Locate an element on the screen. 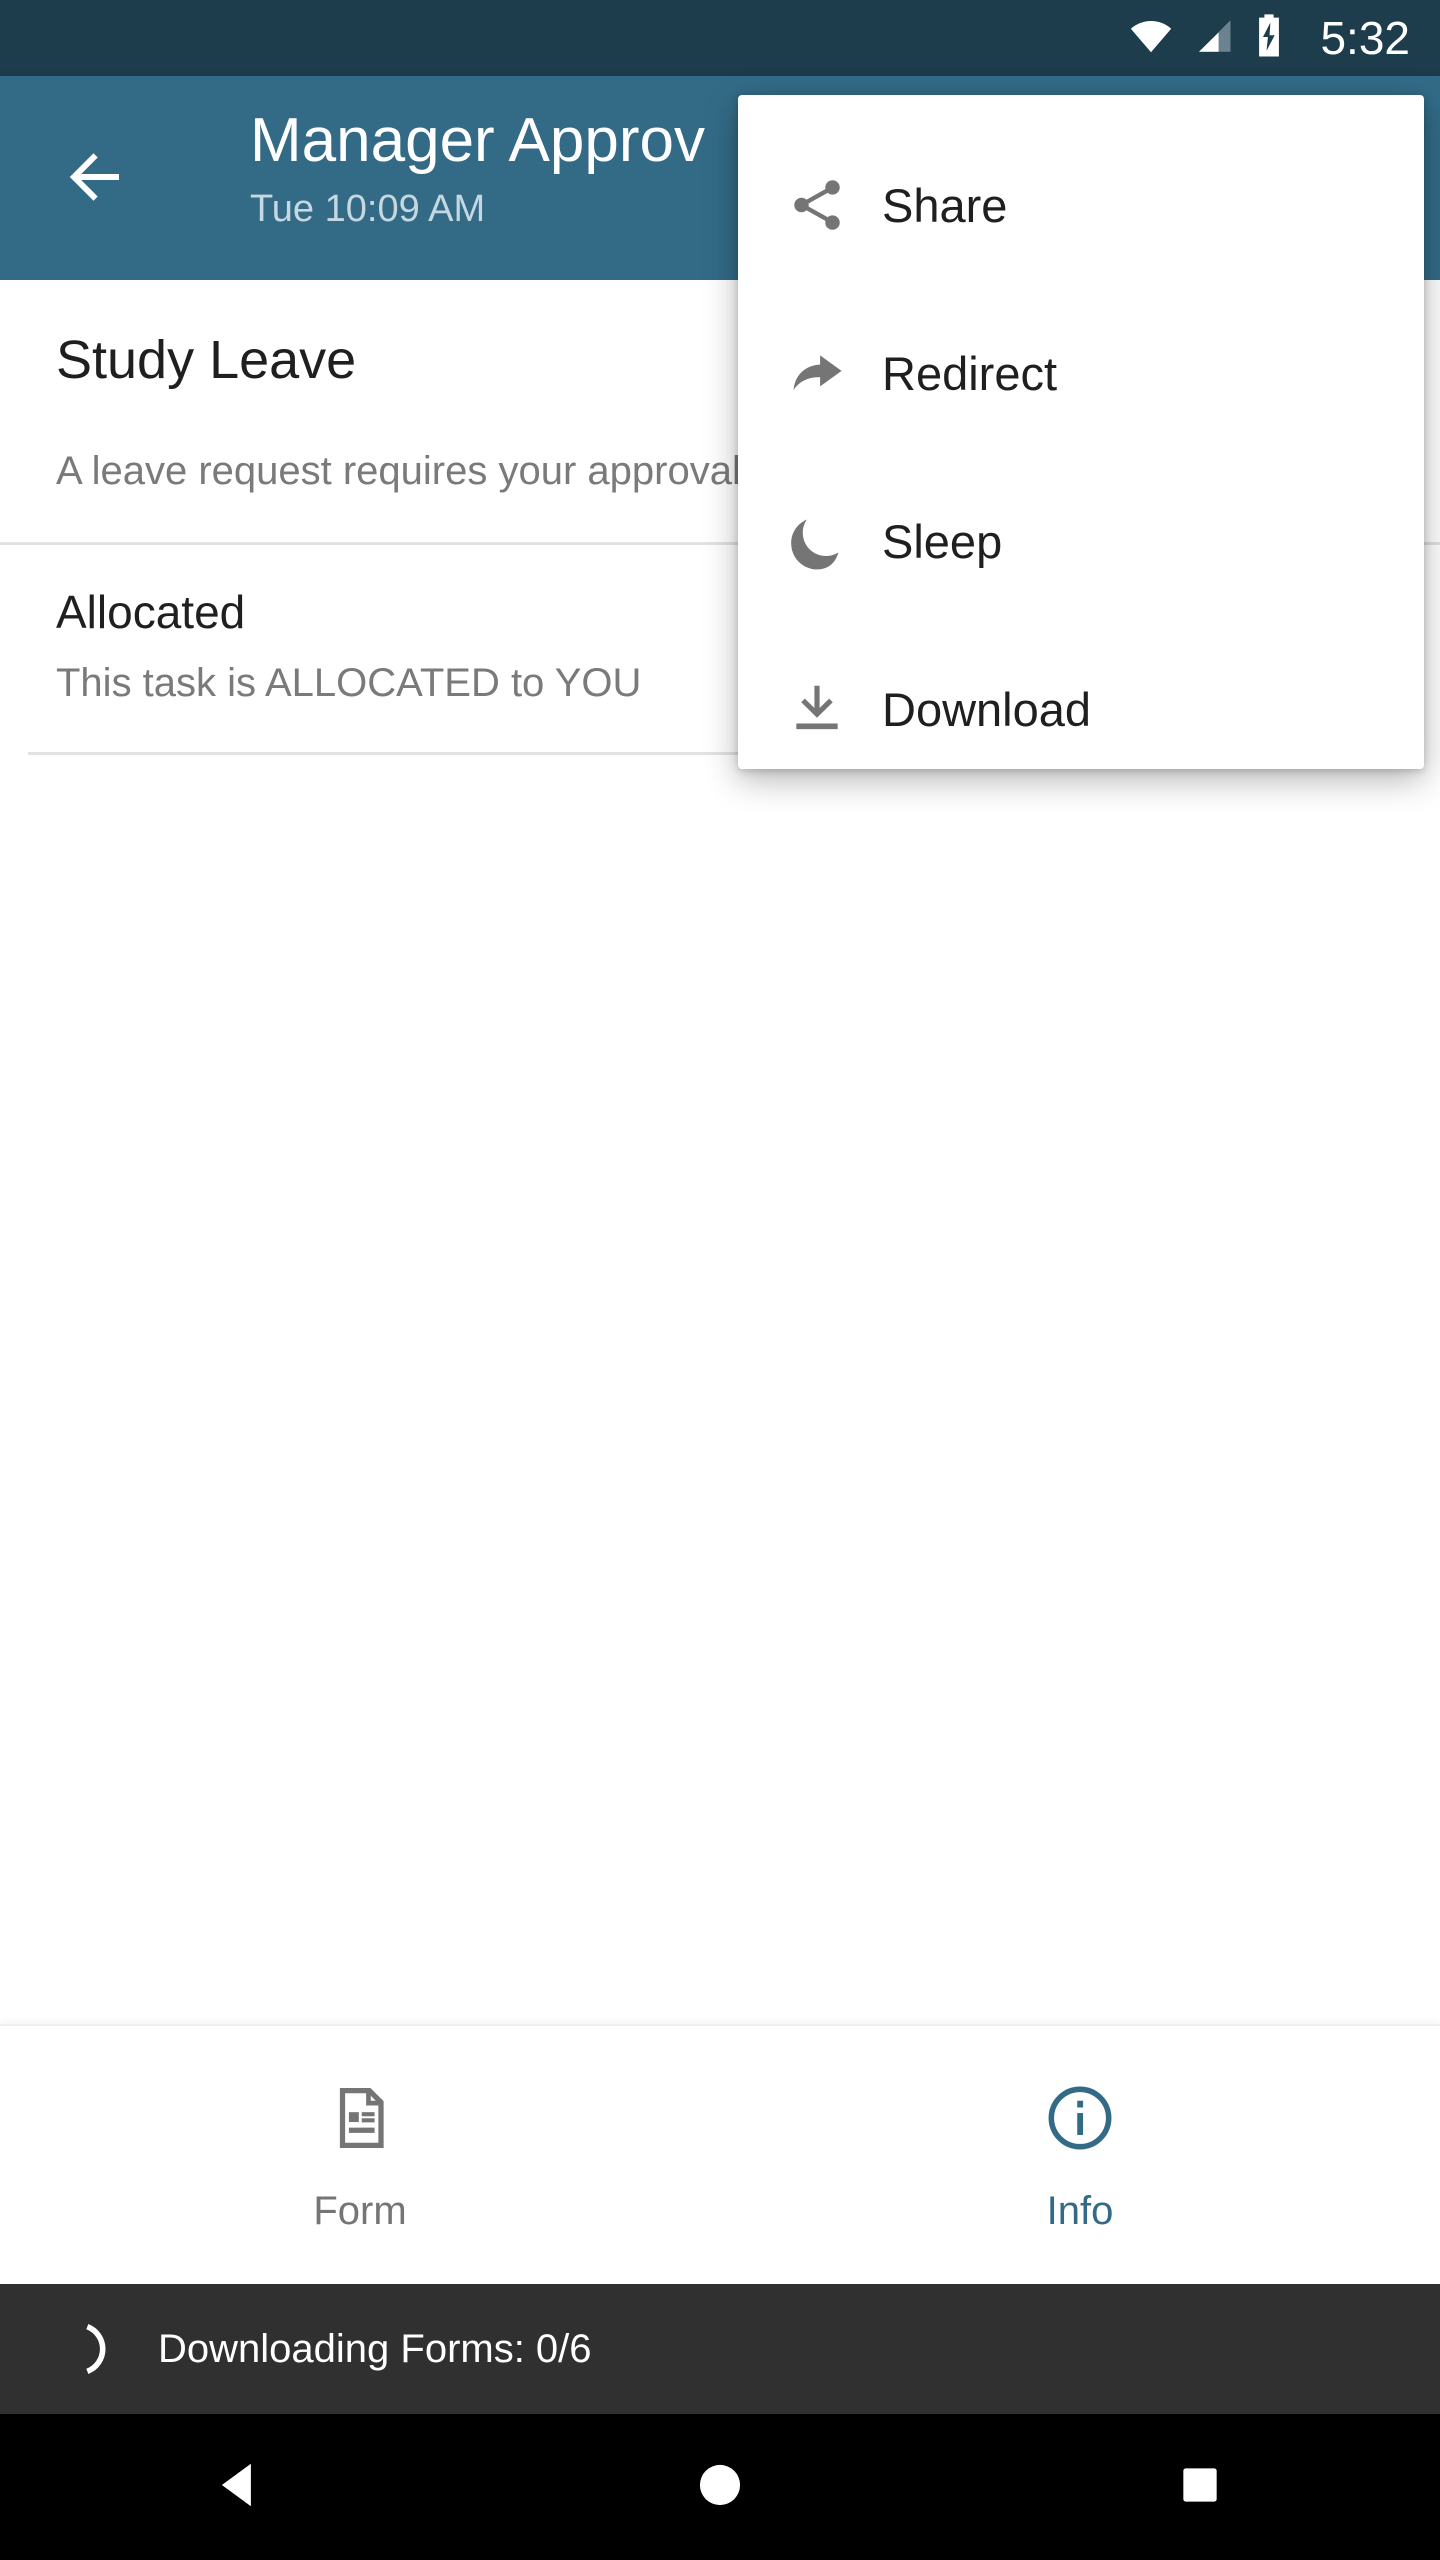  bottom-navigation: Form Info is located at coordinates (720, 2154).